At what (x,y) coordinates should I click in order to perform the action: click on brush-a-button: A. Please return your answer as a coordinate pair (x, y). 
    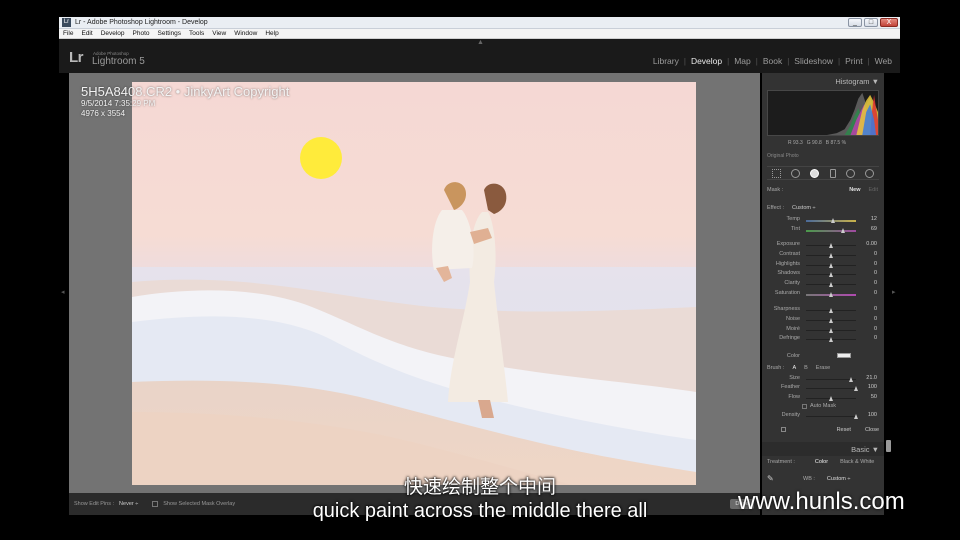
    Looking at the image, I should click on (794, 368).